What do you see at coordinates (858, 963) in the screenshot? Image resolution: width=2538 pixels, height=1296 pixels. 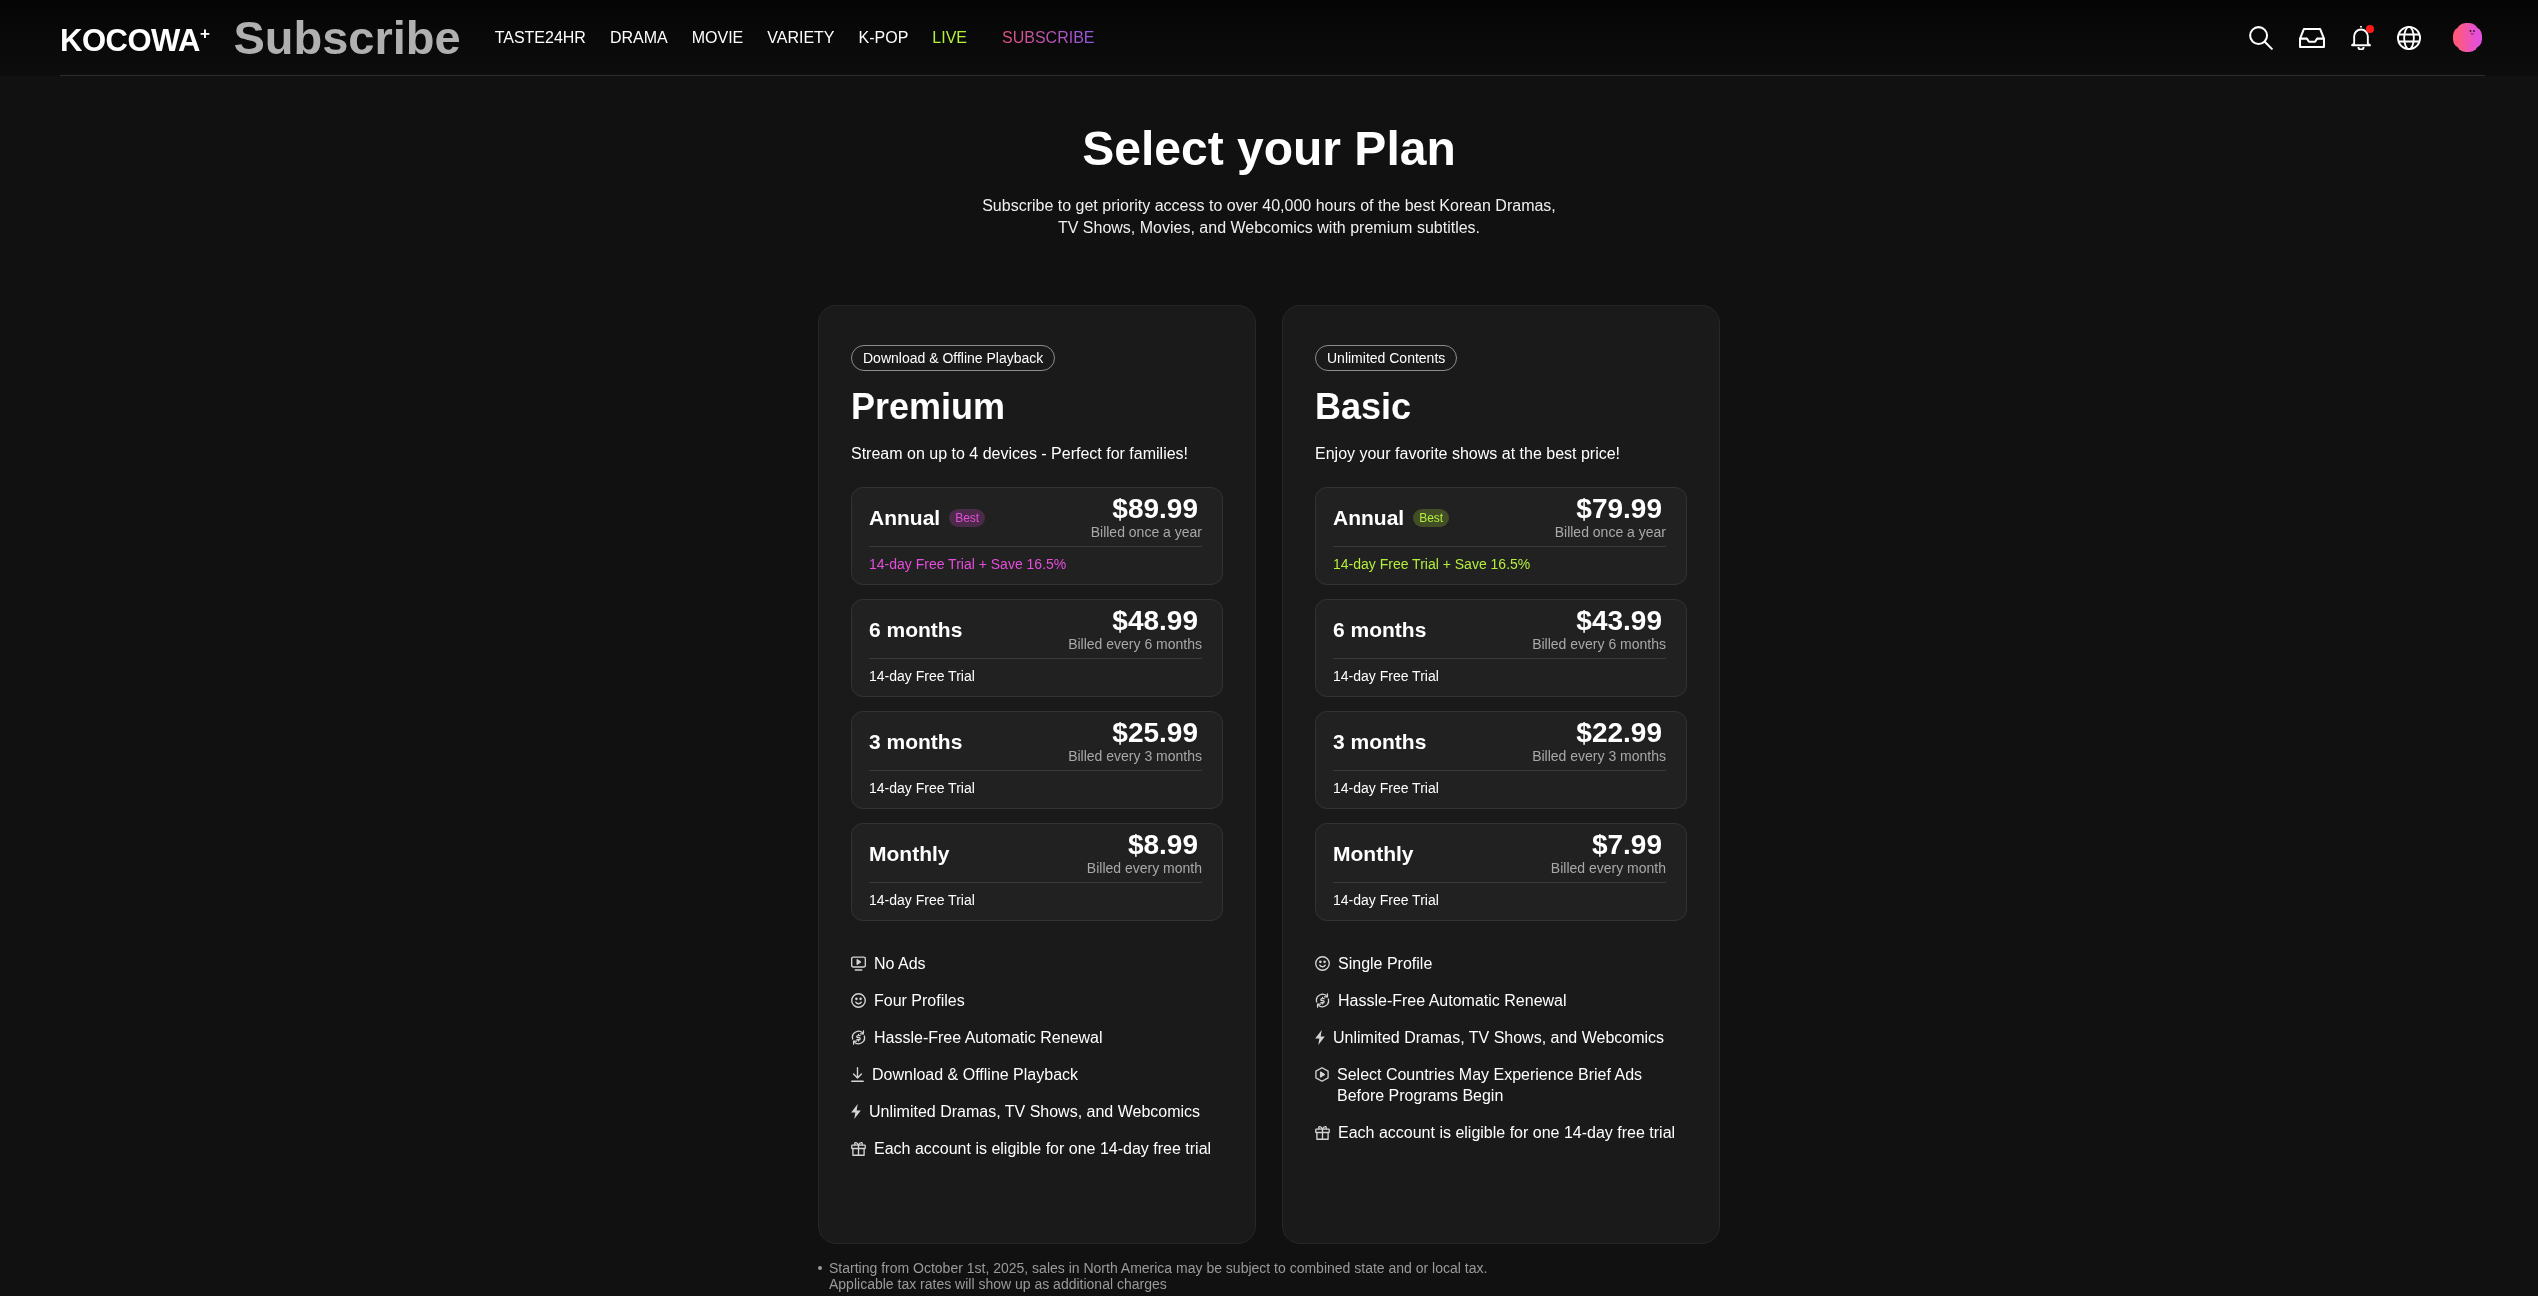 I see `tv-play-icon` at bounding box center [858, 963].